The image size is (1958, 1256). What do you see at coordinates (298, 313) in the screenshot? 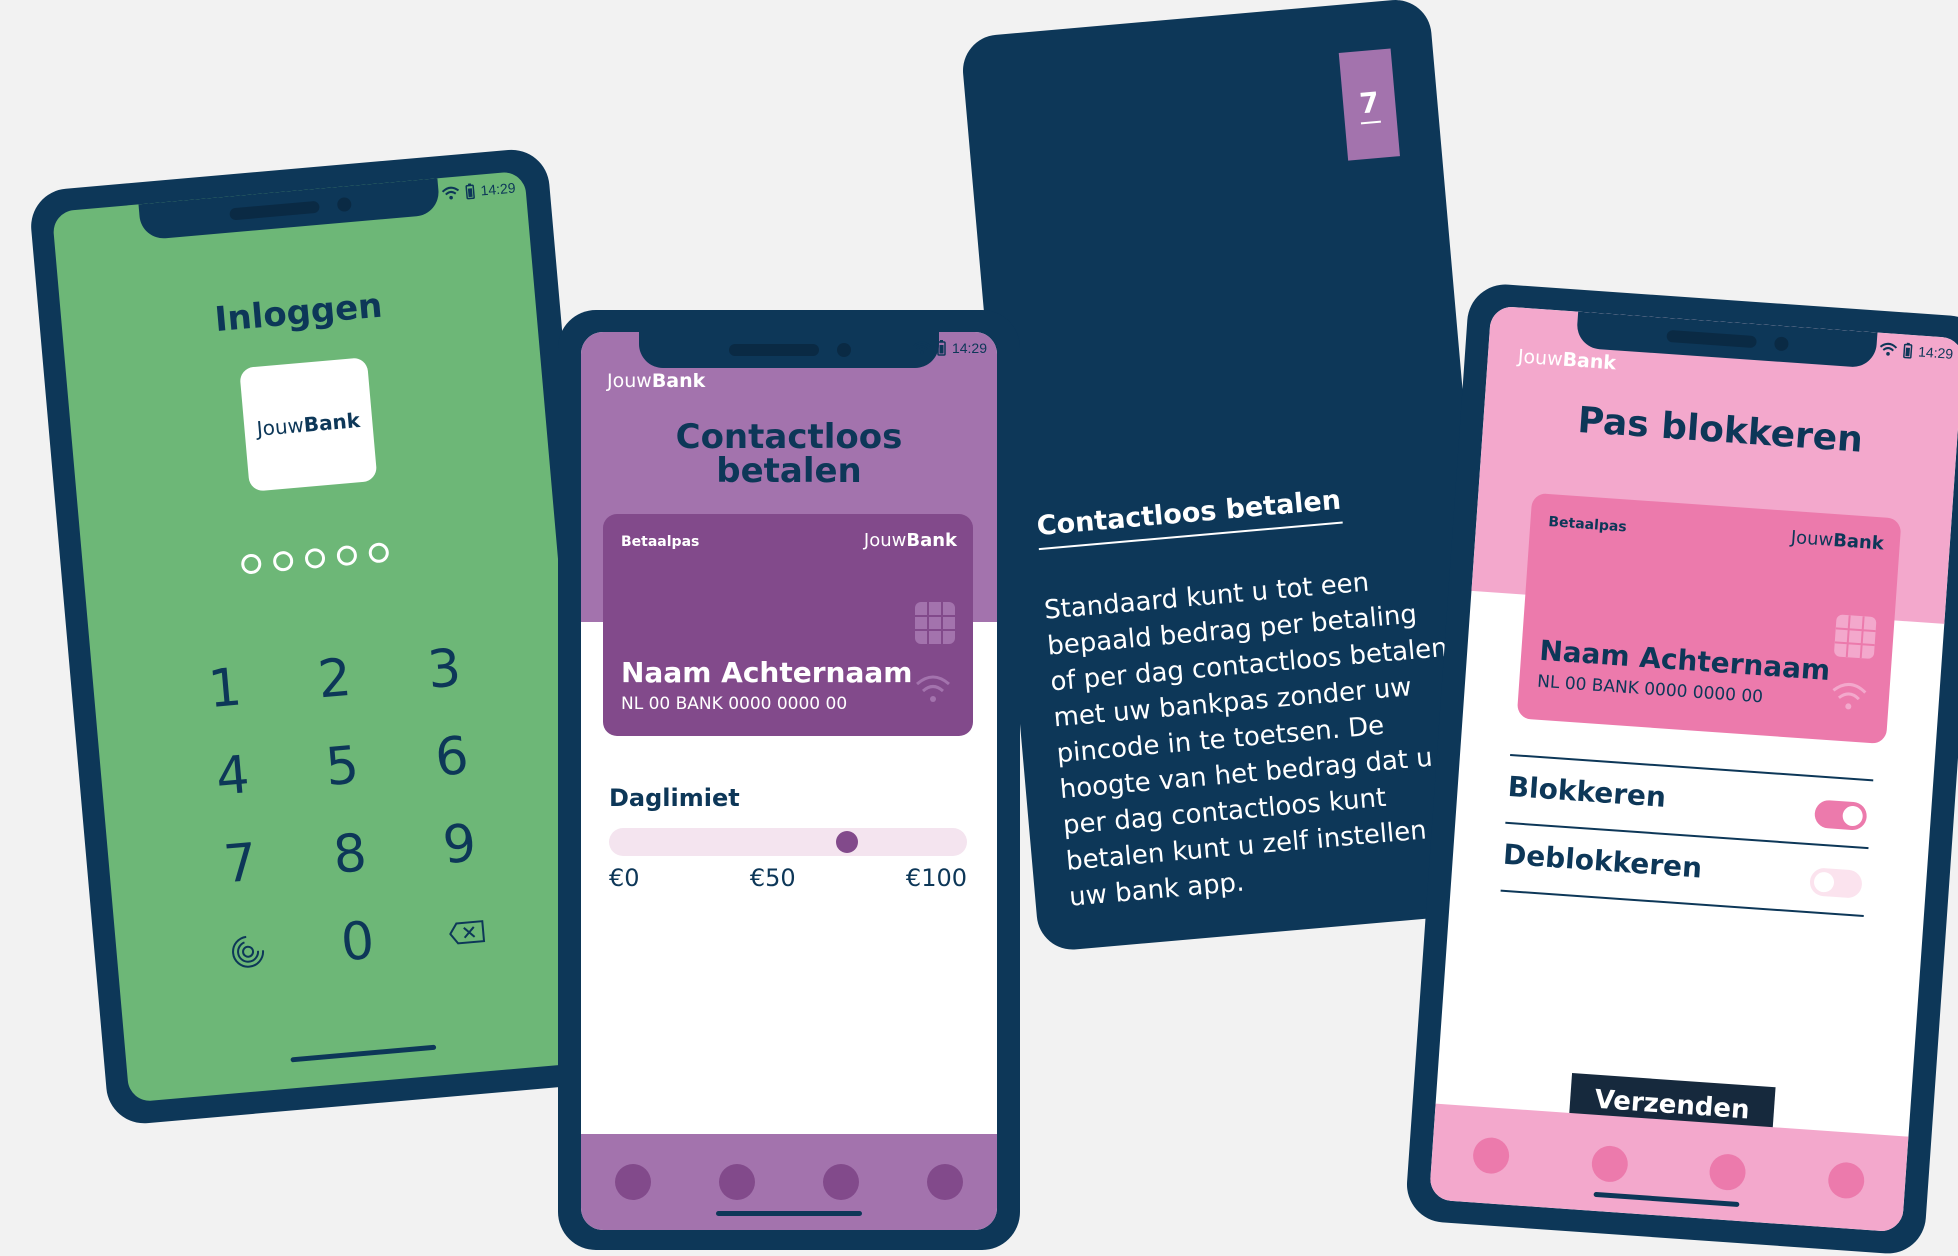
I see `page-title: Inloggen` at bounding box center [298, 313].